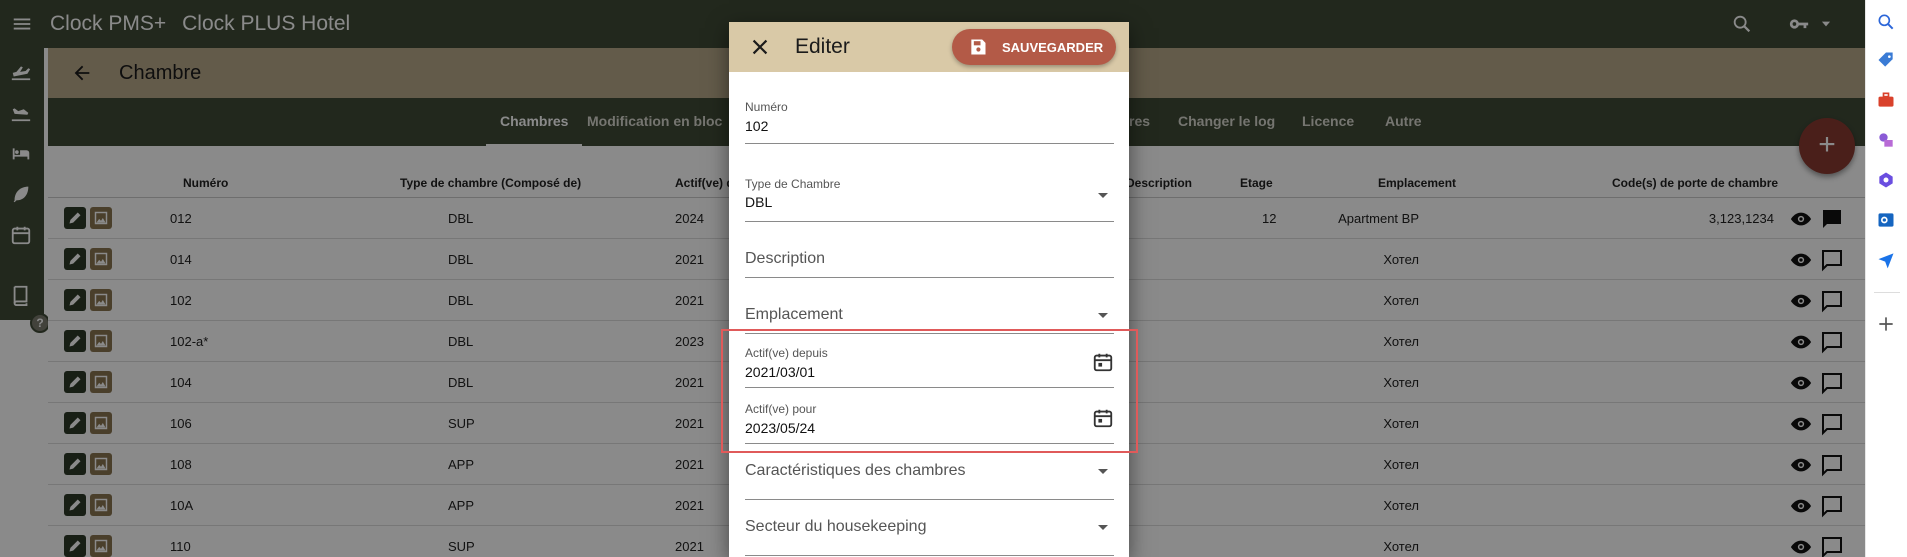  What do you see at coordinates (1886, 140) in the screenshot?
I see `games-icon` at bounding box center [1886, 140].